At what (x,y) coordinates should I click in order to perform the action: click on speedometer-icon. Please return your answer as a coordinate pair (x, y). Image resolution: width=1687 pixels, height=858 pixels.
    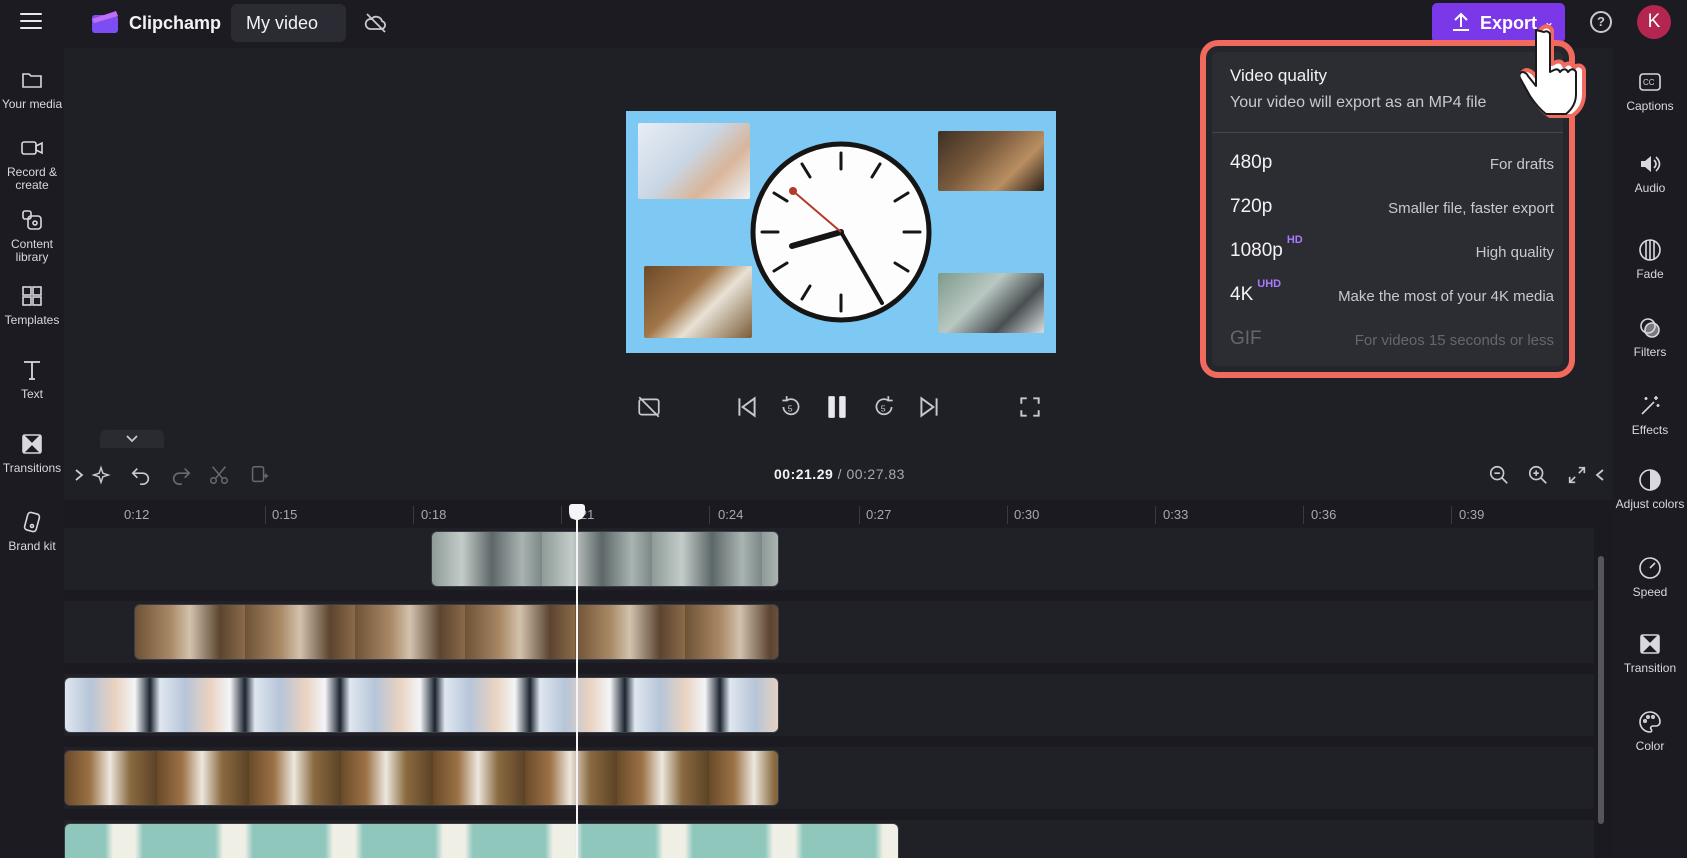
    Looking at the image, I should click on (1650, 568).